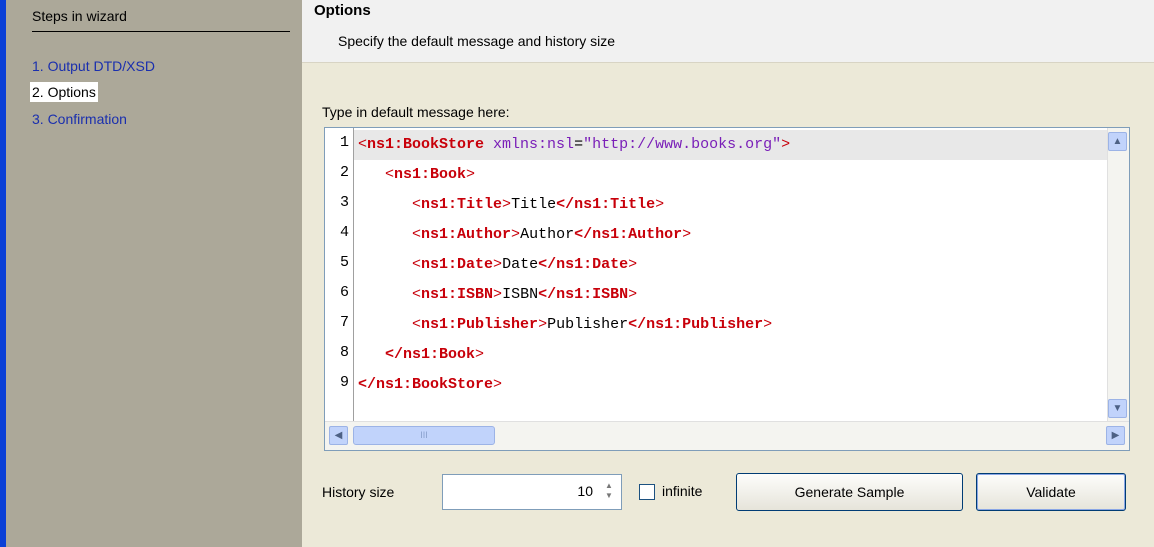 The height and width of the screenshot is (547, 1154). I want to click on horizontal-scroll-thumb: III, so click(424, 435).